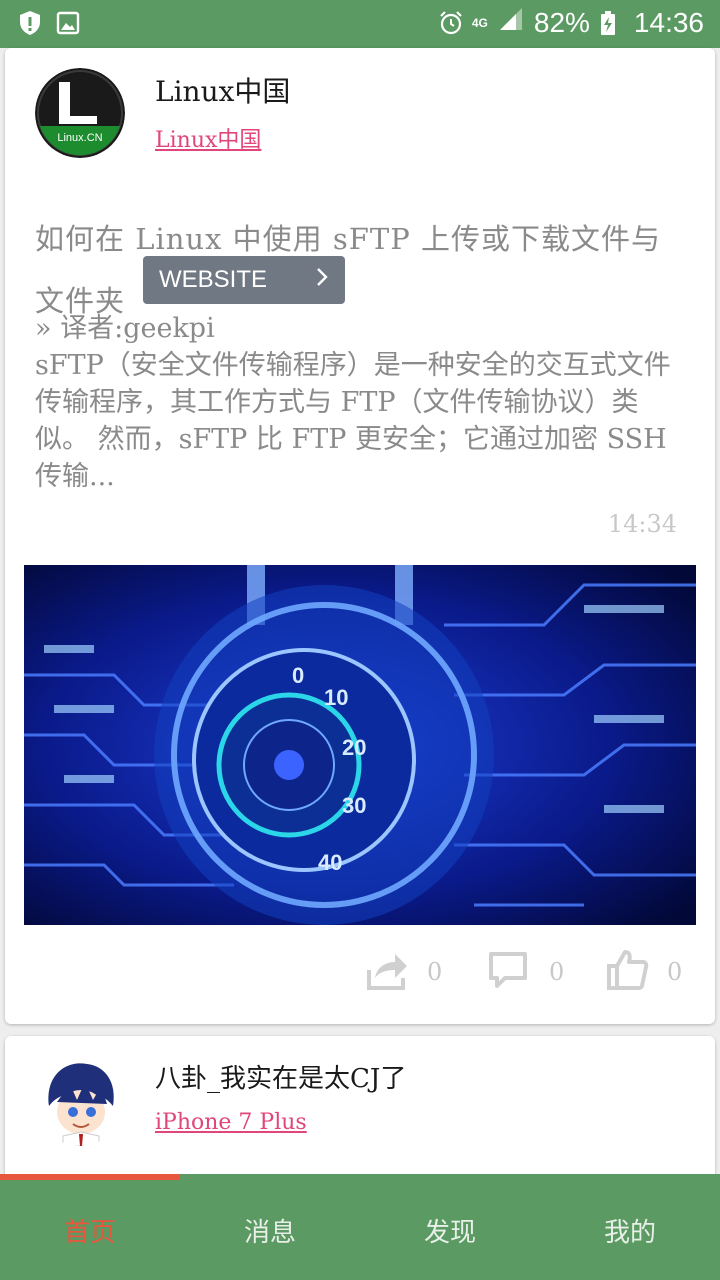  What do you see at coordinates (222, 90) in the screenshot?
I see `author-name: Linux中国` at bounding box center [222, 90].